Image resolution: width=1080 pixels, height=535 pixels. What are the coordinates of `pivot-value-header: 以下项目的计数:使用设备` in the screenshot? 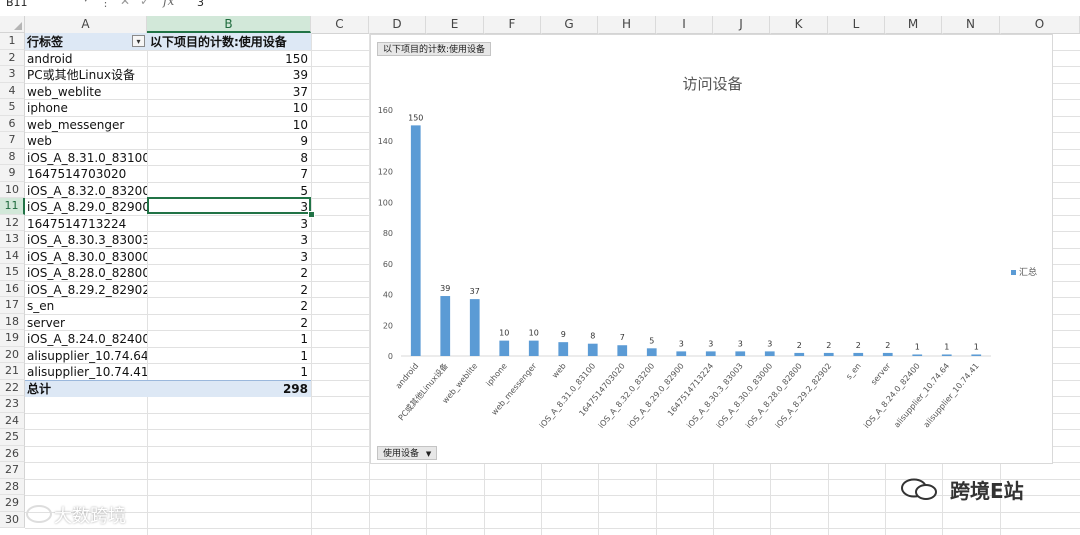 It's located at (229, 42).